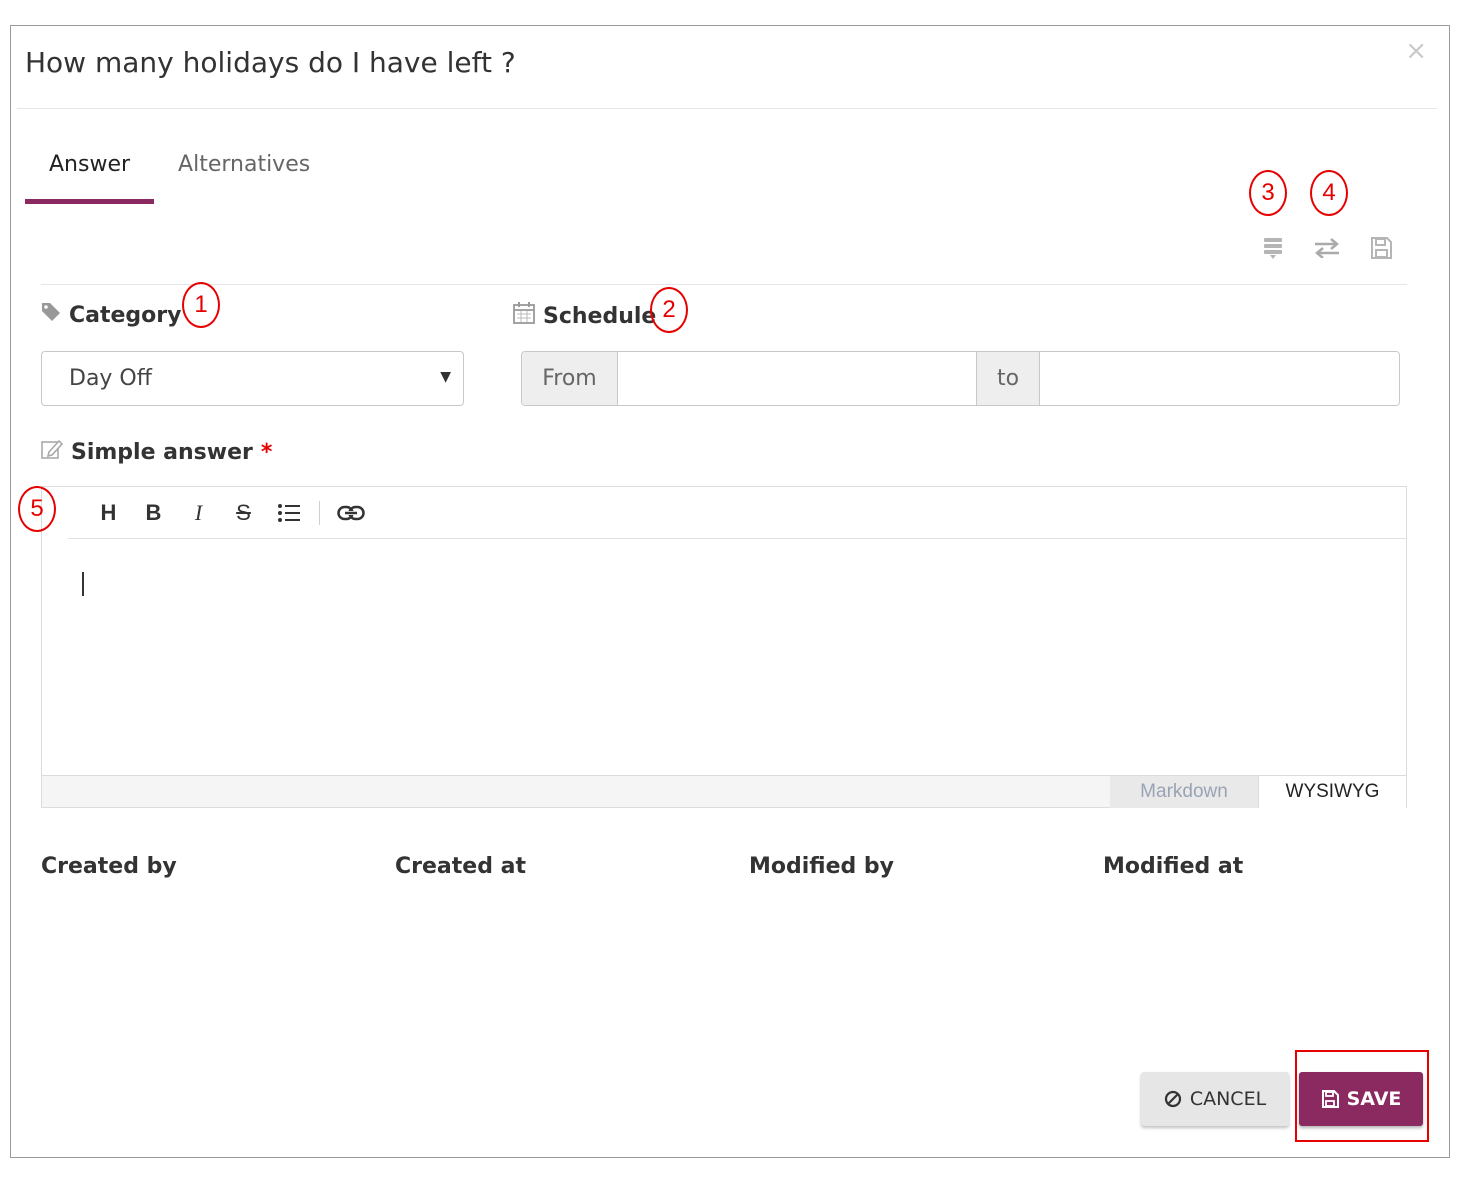 This screenshot has width=1465, height=1178. I want to click on schedule-label-text: Schedule, so click(600, 316).